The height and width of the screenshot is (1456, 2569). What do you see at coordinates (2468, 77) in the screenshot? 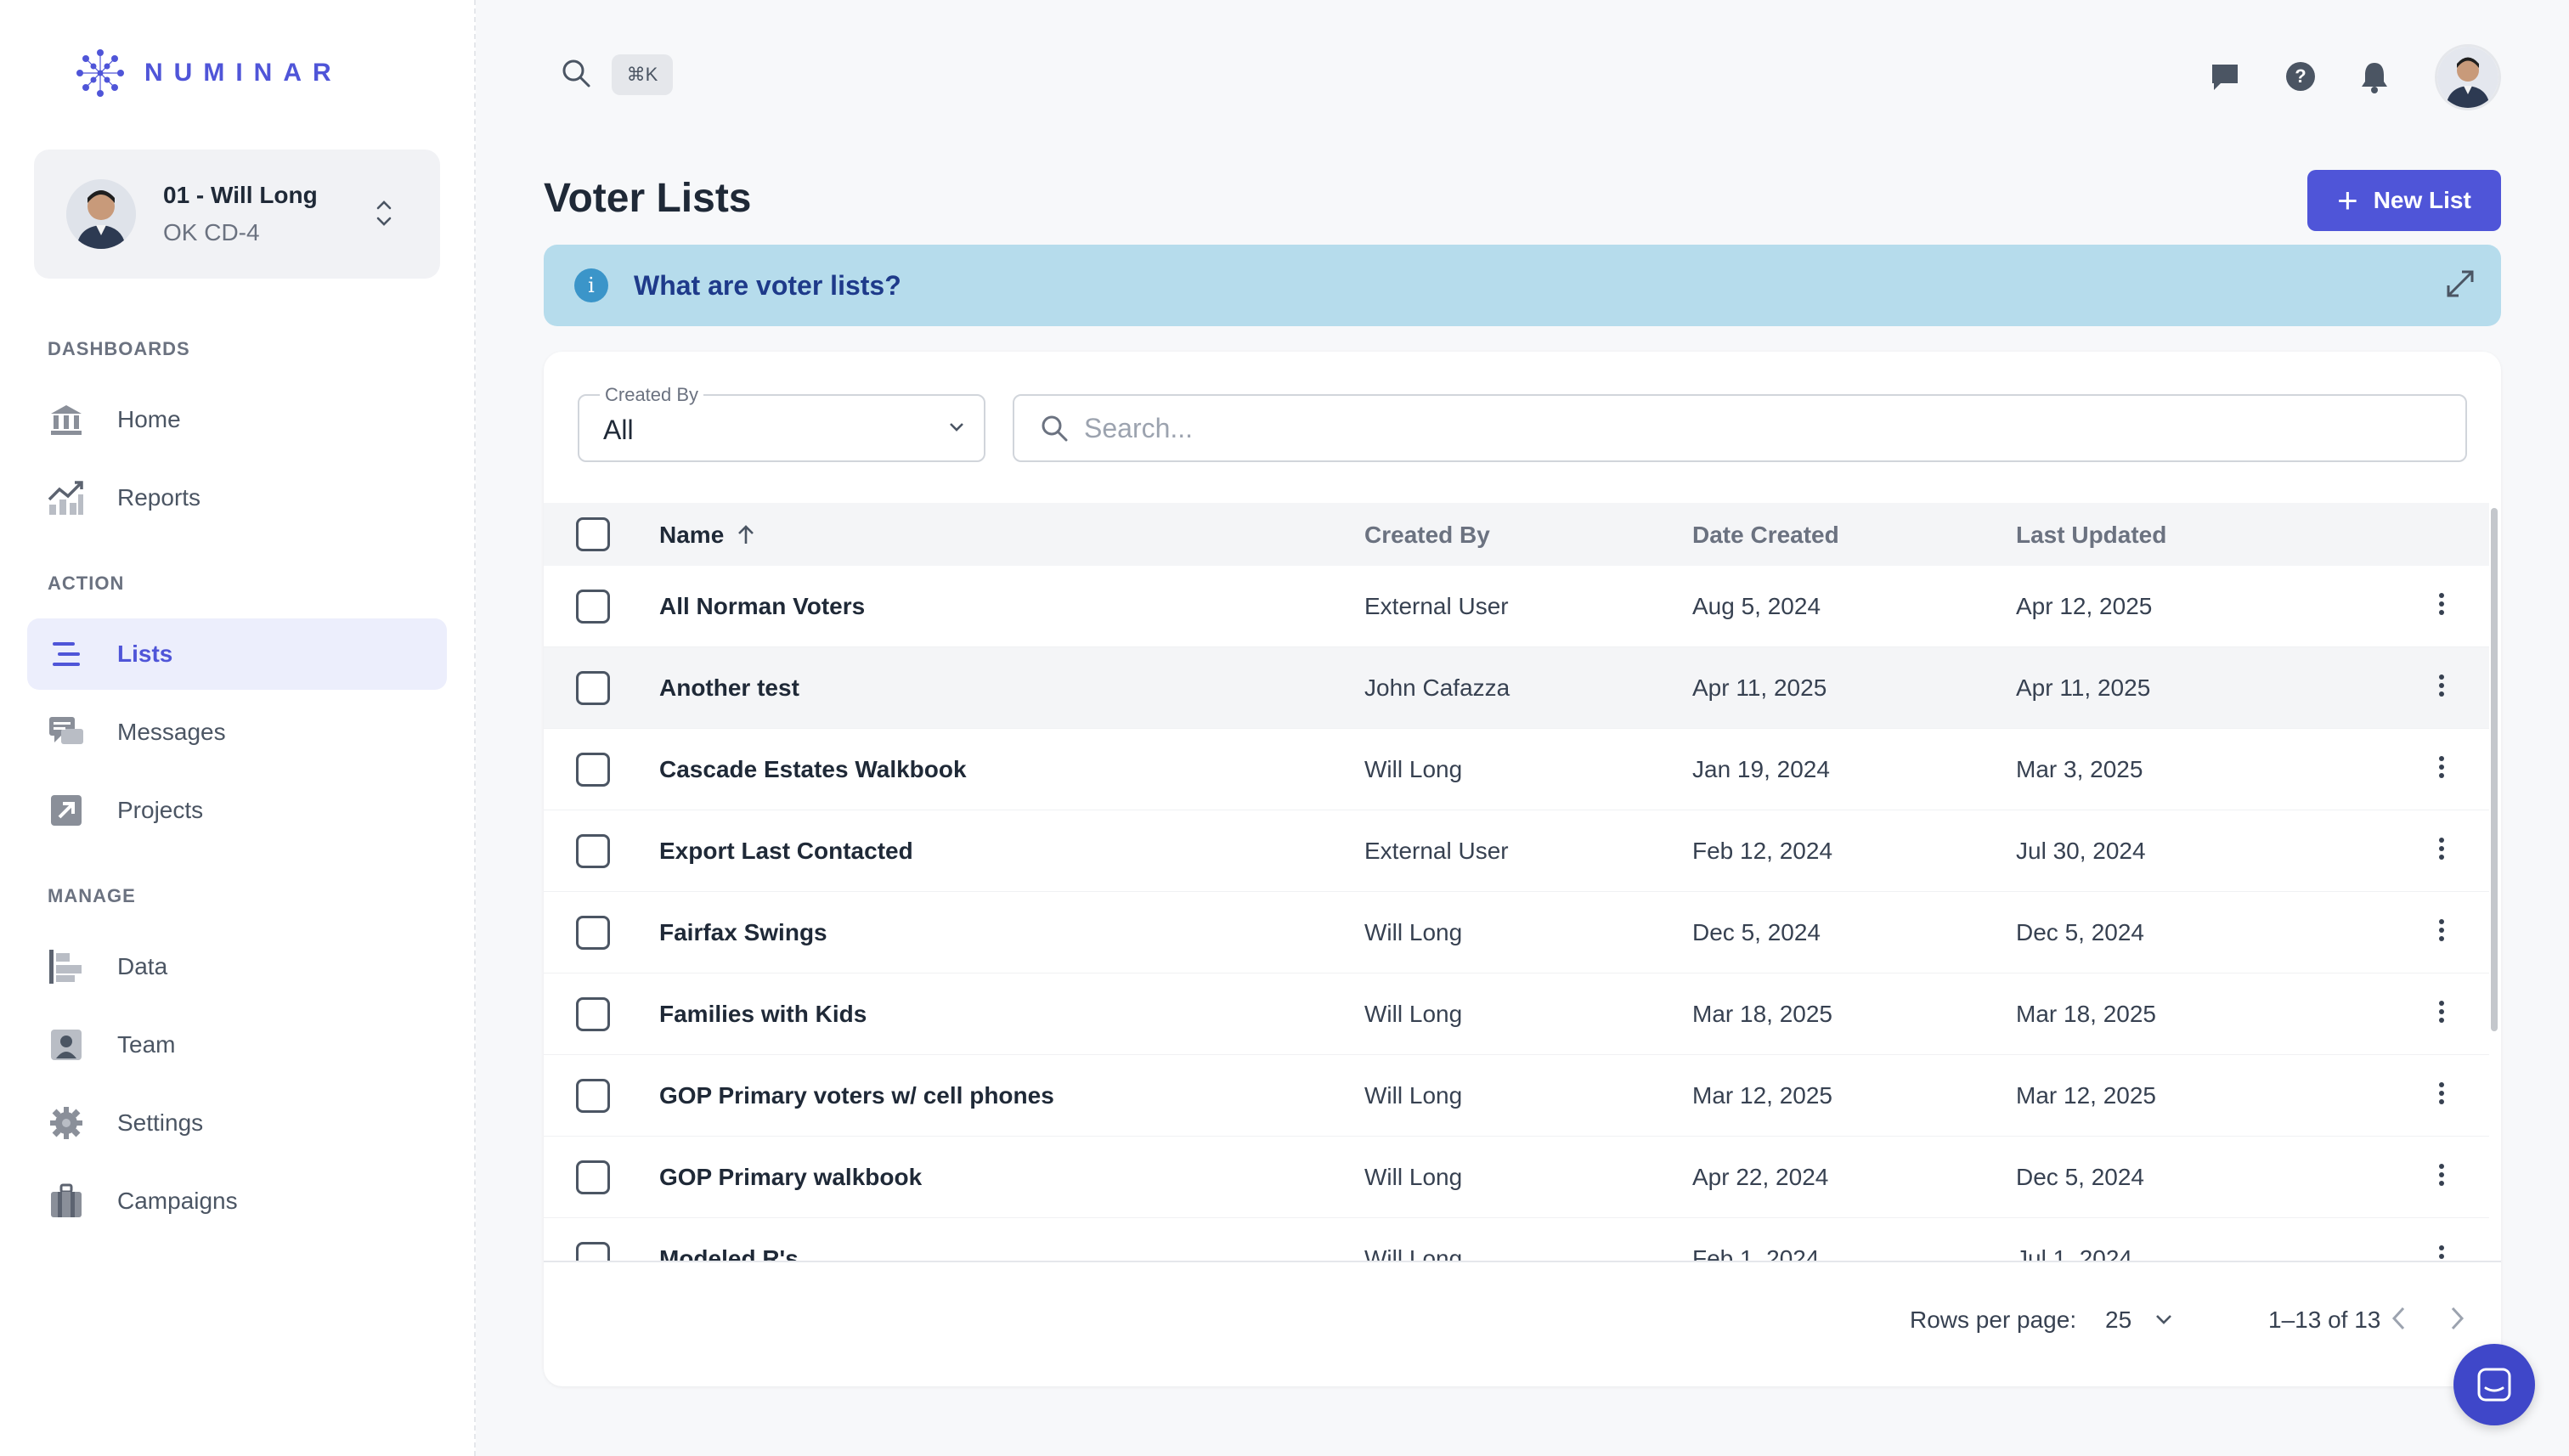
I see `user-avatar` at bounding box center [2468, 77].